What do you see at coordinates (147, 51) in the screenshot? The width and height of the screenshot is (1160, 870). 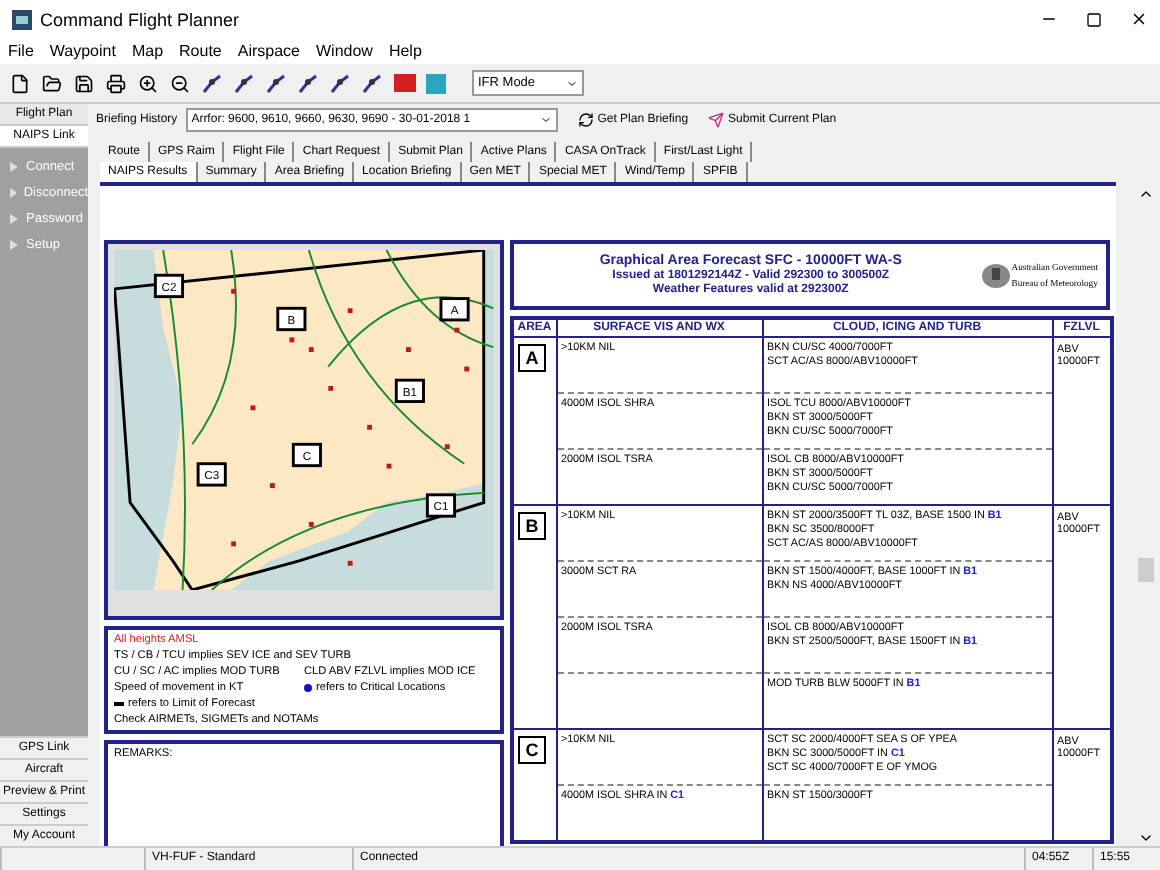 I see `menu-item: Map` at bounding box center [147, 51].